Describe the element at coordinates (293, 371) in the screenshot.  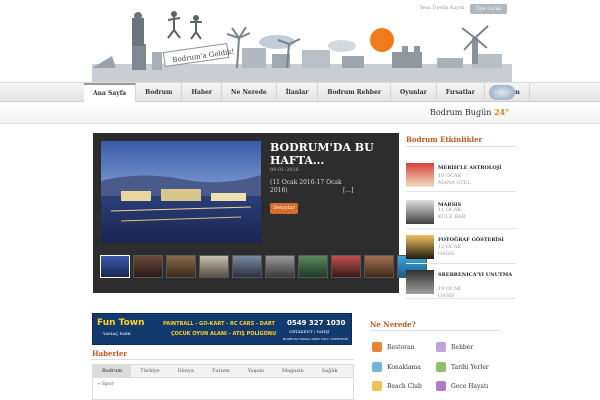
I see `news-tab: Magazin` at that location.